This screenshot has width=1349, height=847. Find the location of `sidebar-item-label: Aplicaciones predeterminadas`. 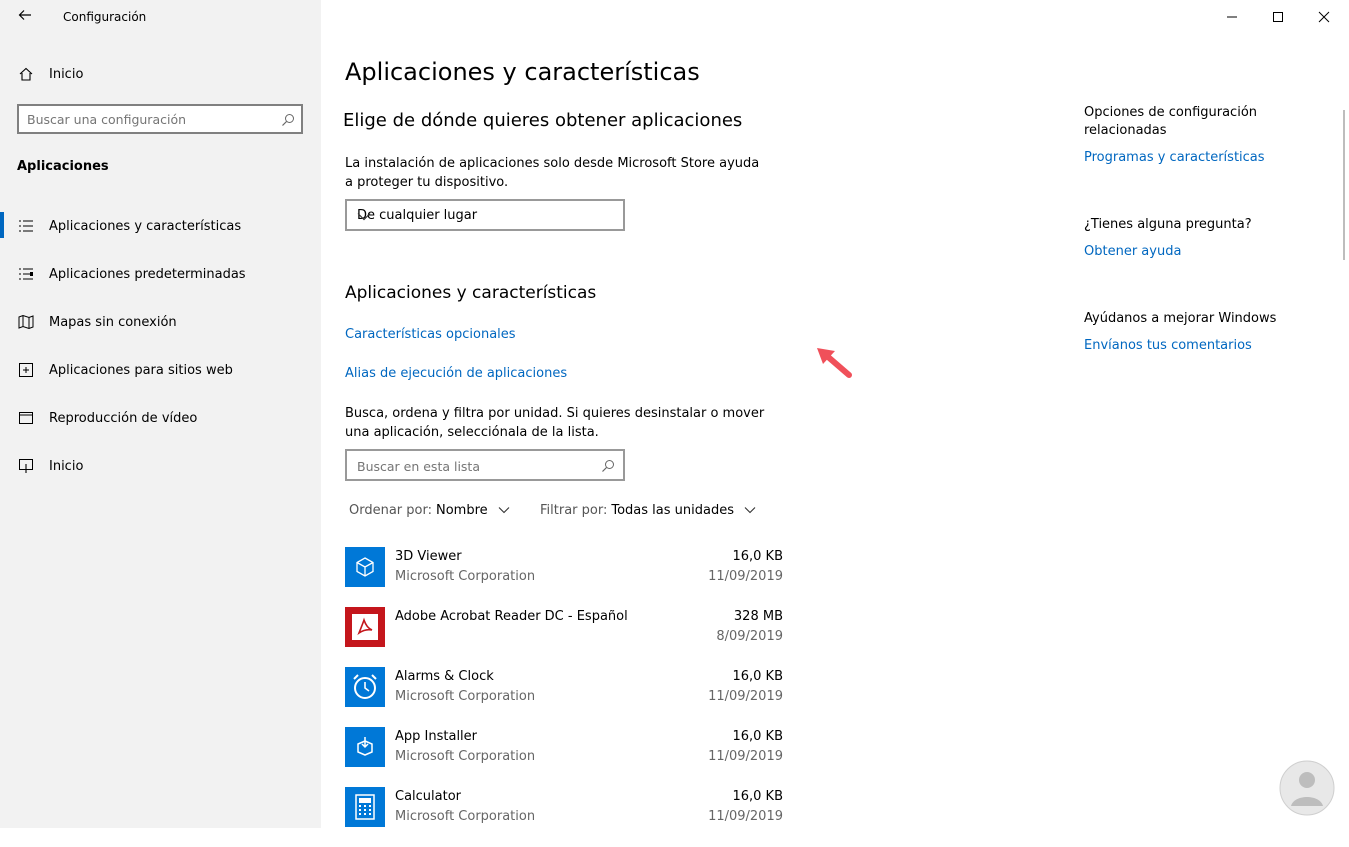

sidebar-item-label: Aplicaciones predeterminadas is located at coordinates (147, 274).